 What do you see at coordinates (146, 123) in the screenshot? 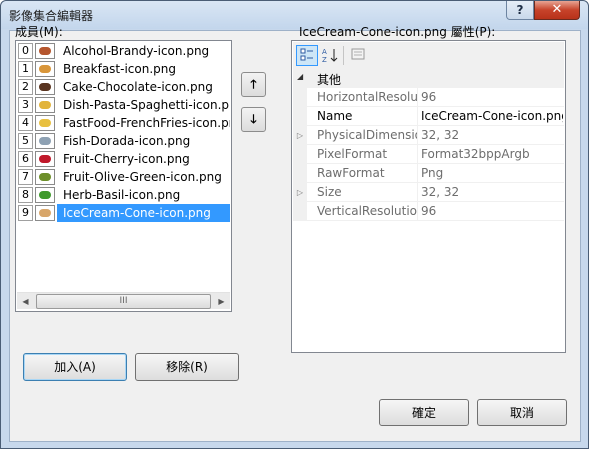
I see `item-filename: FastFood-FrenchFries-icon.png` at bounding box center [146, 123].